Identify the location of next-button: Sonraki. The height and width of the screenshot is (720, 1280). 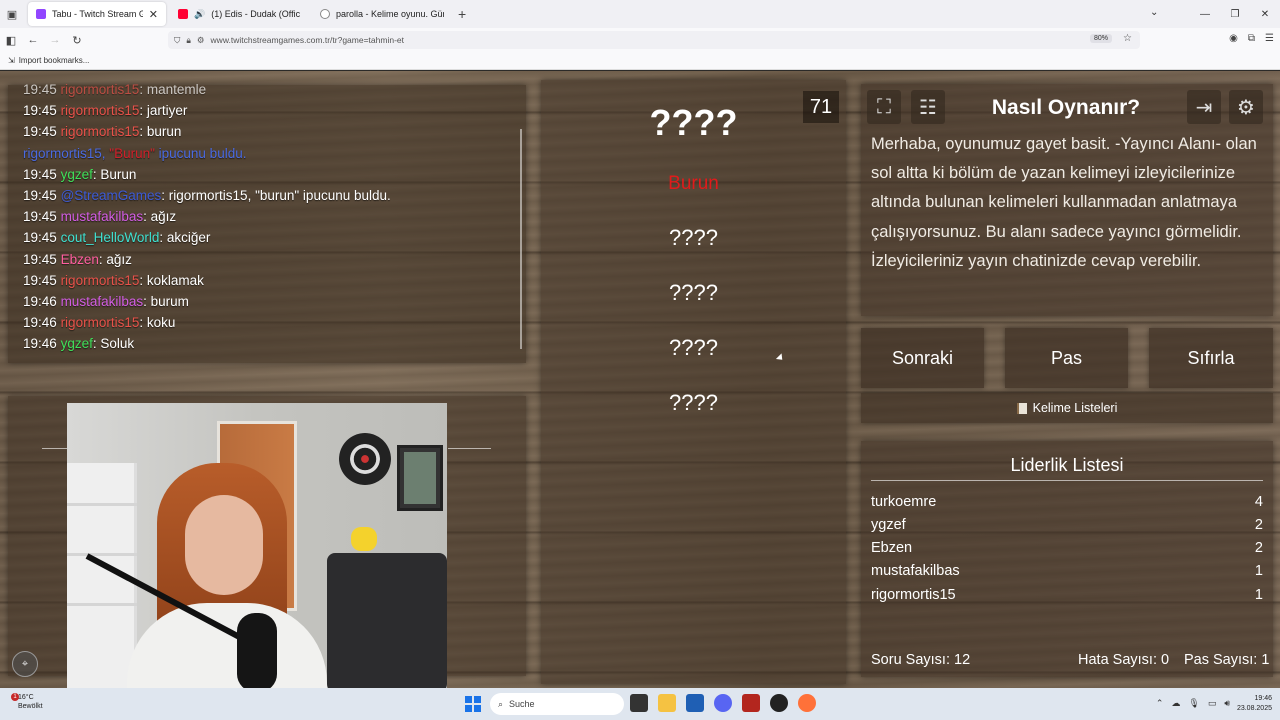
(922, 358).